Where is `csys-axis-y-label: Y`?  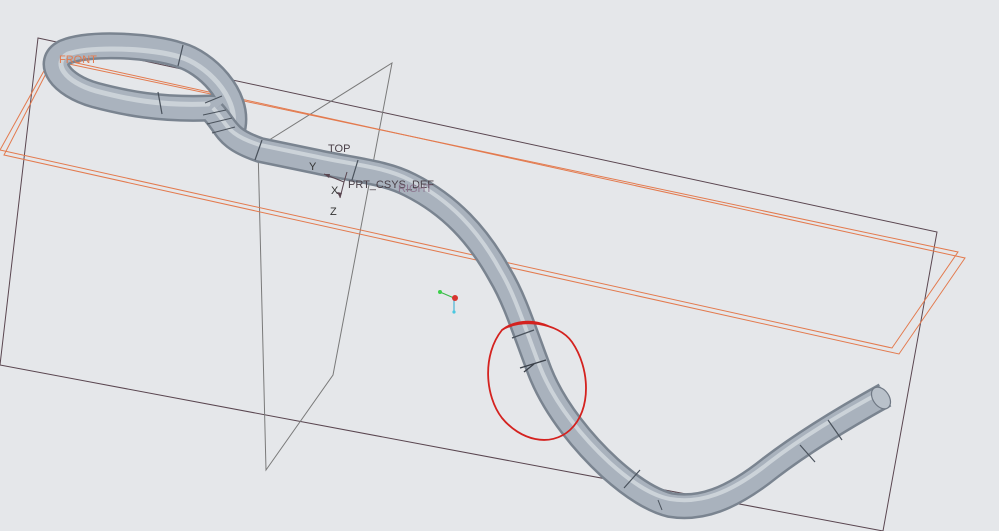
csys-axis-y-label: Y is located at coordinates (313, 167).